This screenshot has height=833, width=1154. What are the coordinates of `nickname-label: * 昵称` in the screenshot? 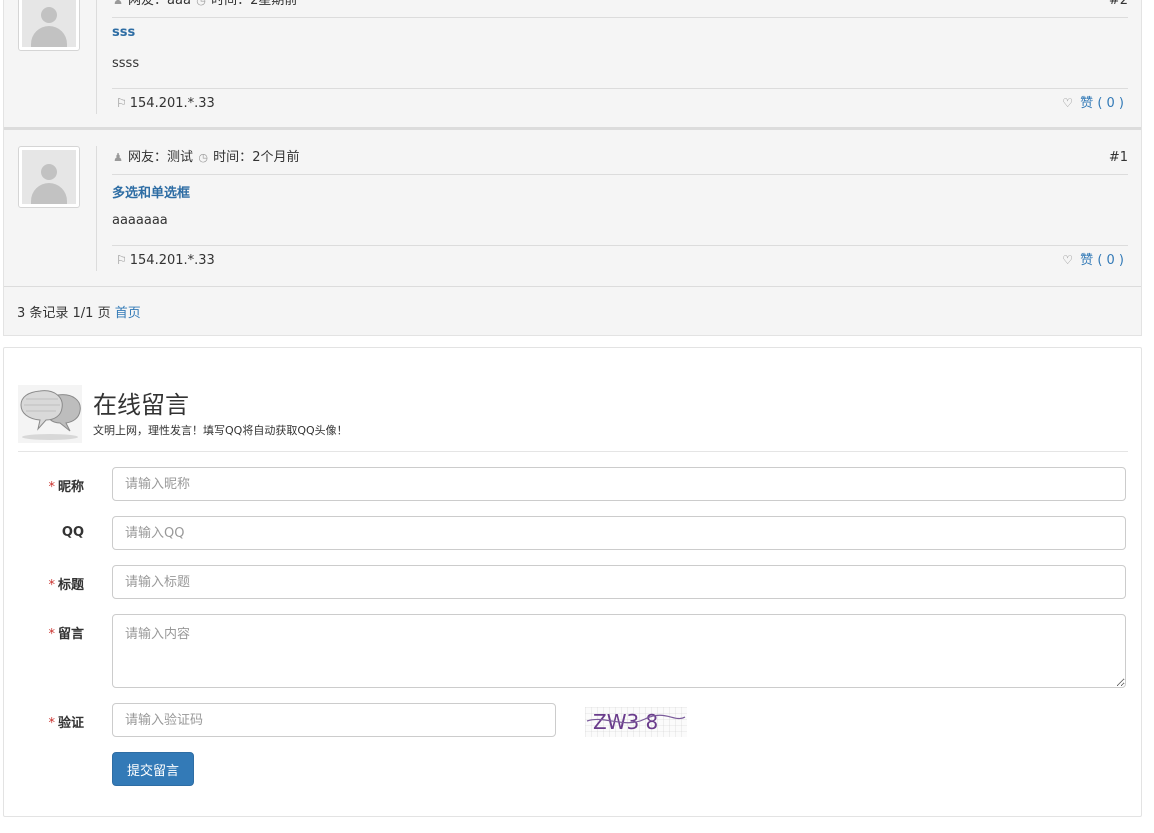 It's located at (66, 487).